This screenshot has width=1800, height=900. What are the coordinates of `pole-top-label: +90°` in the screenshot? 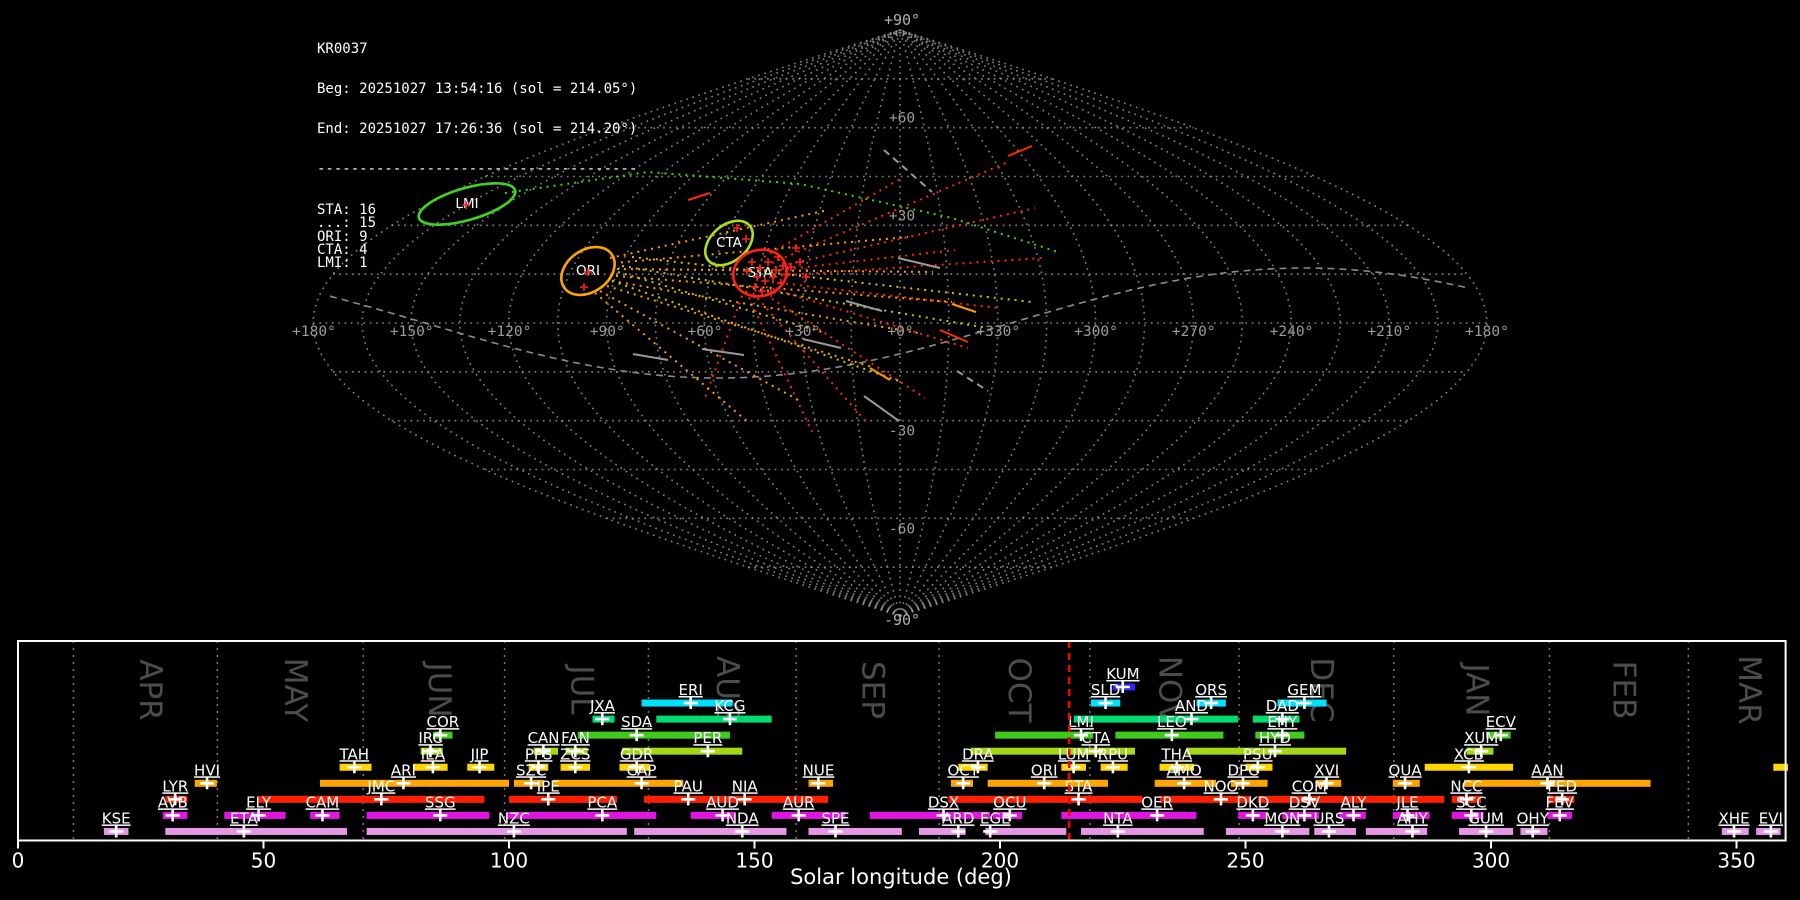 It's located at (902, 20).